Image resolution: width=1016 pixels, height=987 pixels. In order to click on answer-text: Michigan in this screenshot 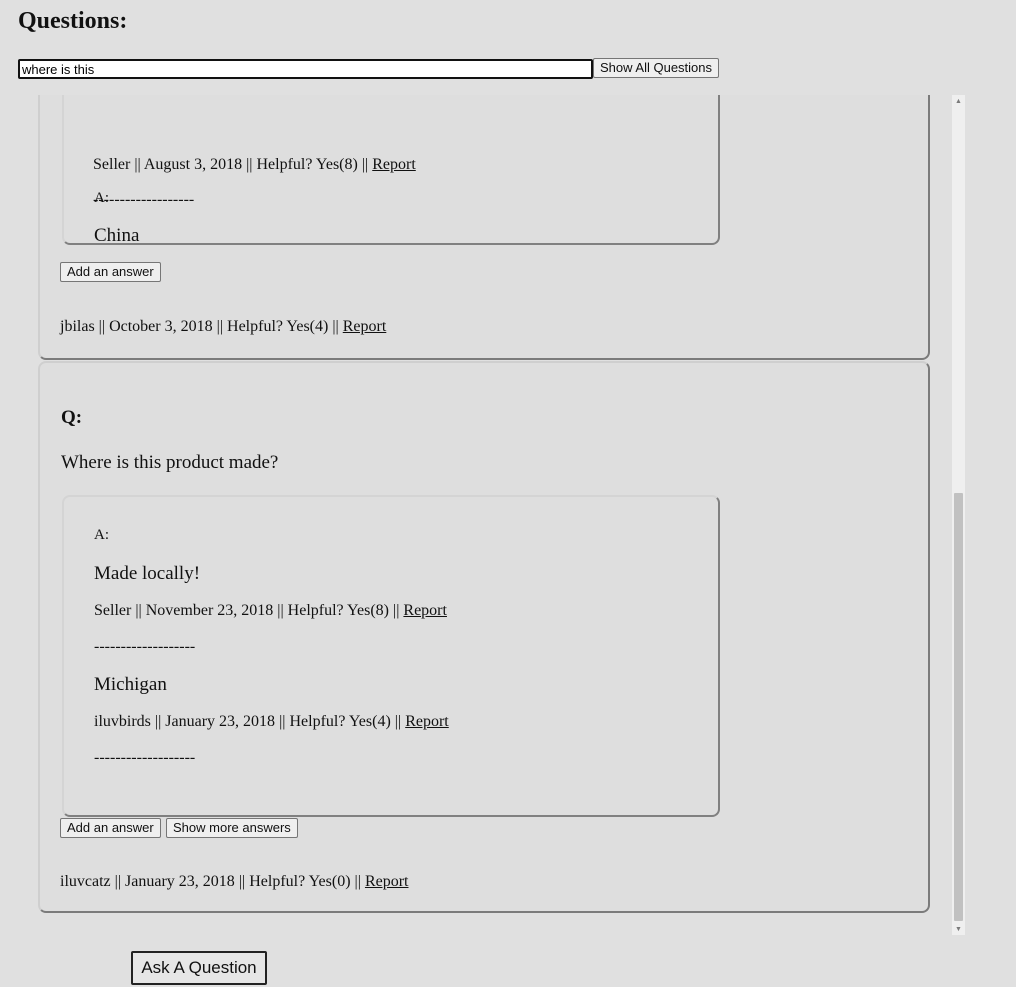, I will do `click(130, 684)`.